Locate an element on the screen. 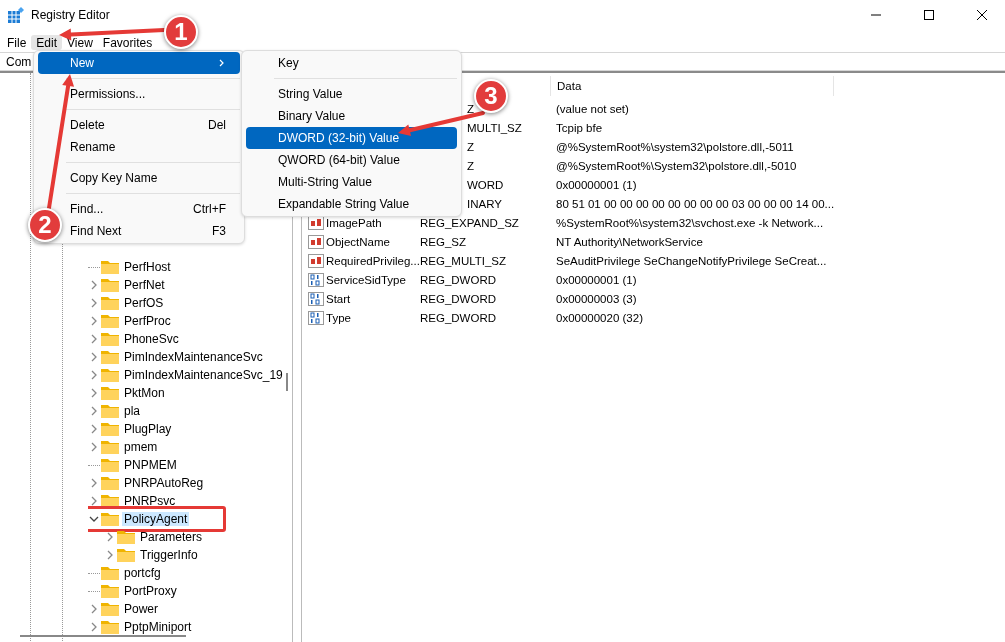 This screenshot has width=1005, height=642. tree-item: portcfg is located at coordinates (142, 573).